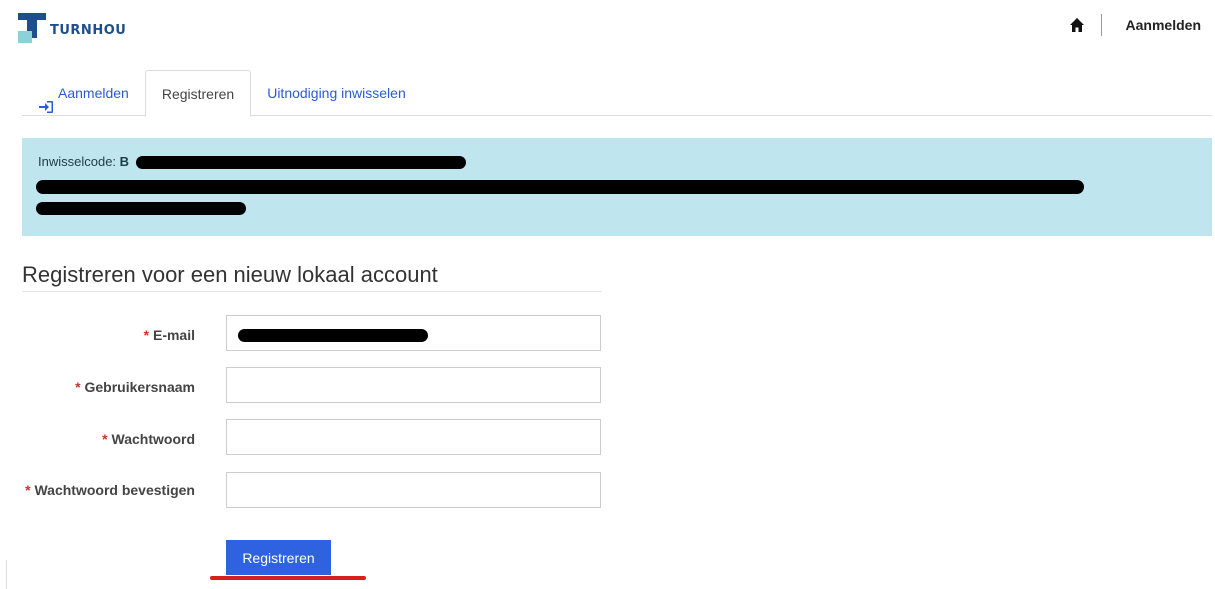 The image size is (1215, 589). Describe the element at coordinates (1101, 25) in the screenshot. I see `nav-divider` at that location.